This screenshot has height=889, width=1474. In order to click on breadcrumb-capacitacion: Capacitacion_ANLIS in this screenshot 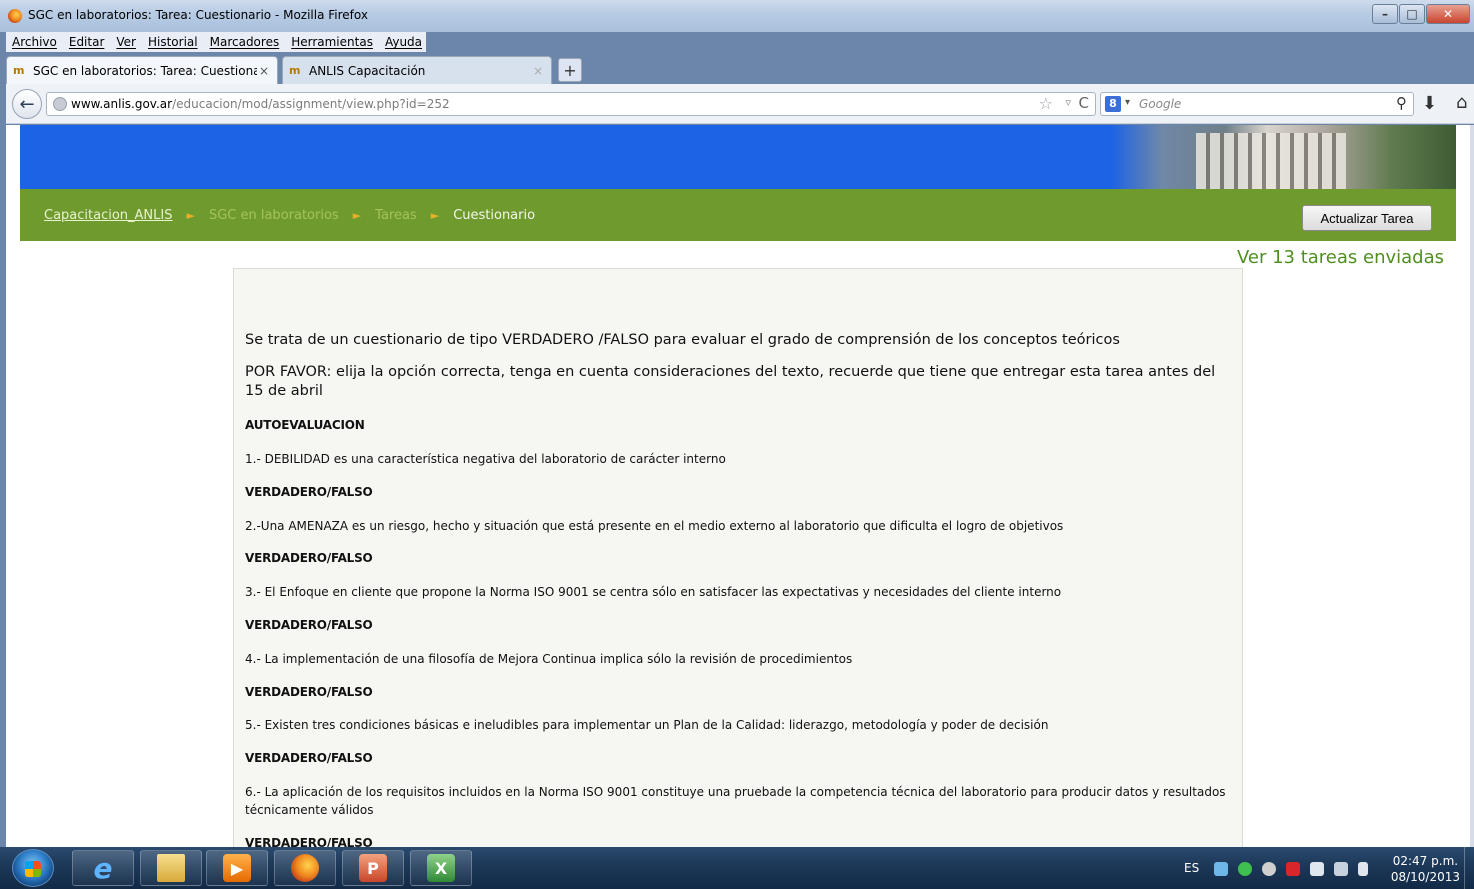, I will do `click(108, 215)`.